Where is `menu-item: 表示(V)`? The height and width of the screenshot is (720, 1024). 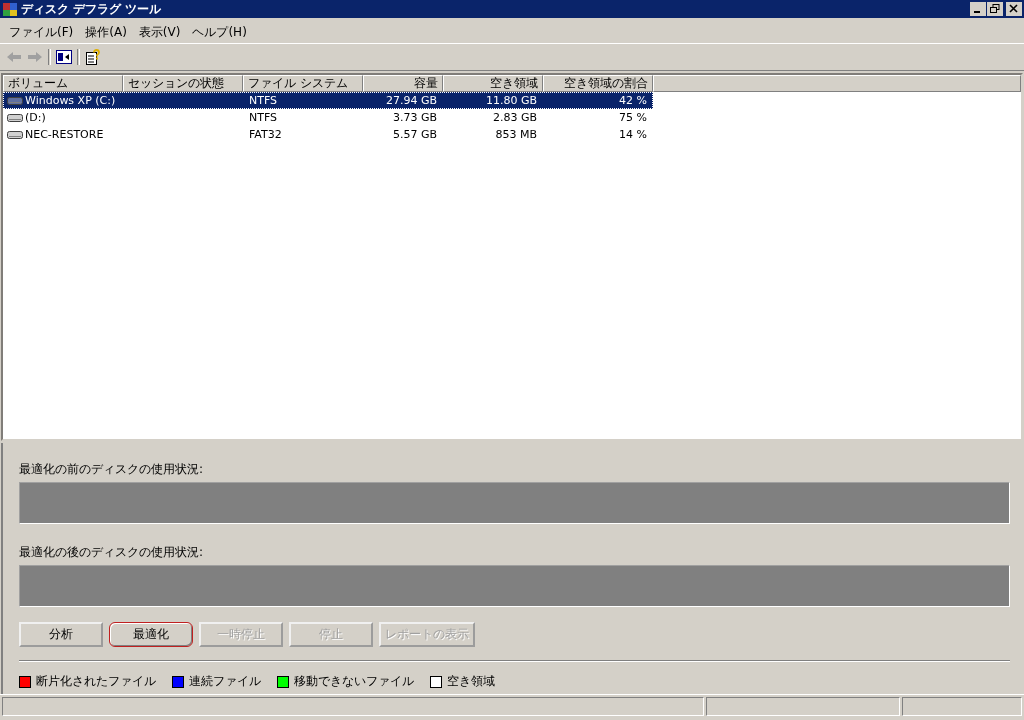 menu-item: 表示(V) is located at coordinates (159, 32).